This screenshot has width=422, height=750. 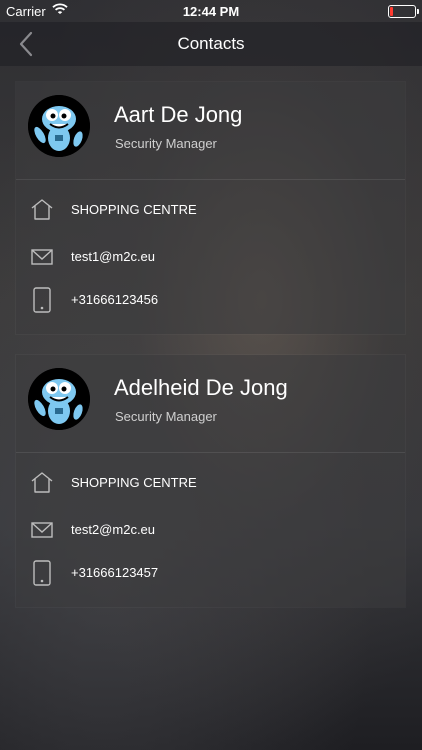 I want to click on phone-link: +31666123456, so click(x=114, y=299).